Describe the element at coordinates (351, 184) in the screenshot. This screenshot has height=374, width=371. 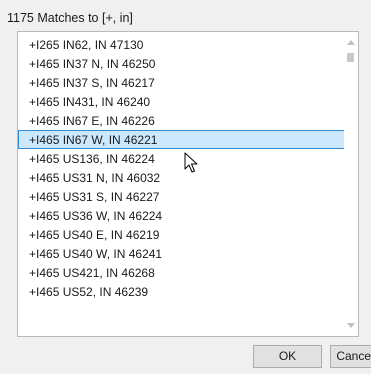
I see `vertical-scrollbar` at that location.